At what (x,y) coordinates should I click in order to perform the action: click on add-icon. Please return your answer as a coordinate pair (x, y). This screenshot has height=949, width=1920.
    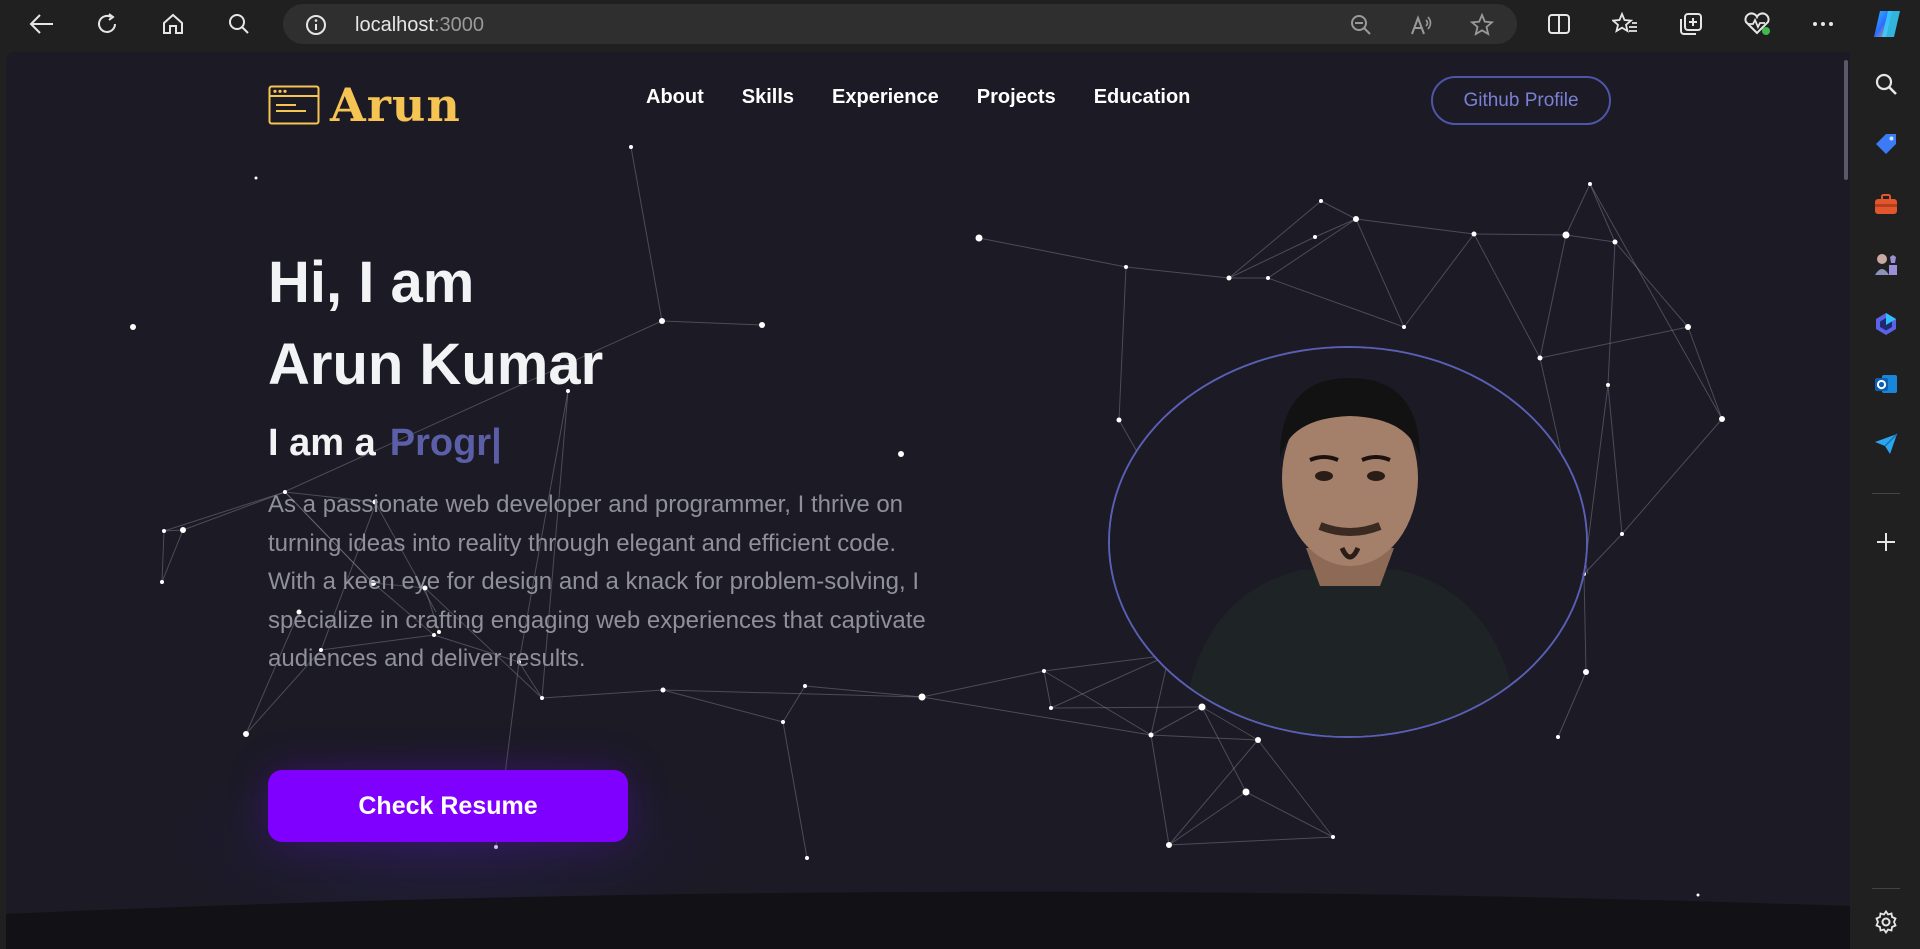
    Looking at the image, I should click on (1886, 542).